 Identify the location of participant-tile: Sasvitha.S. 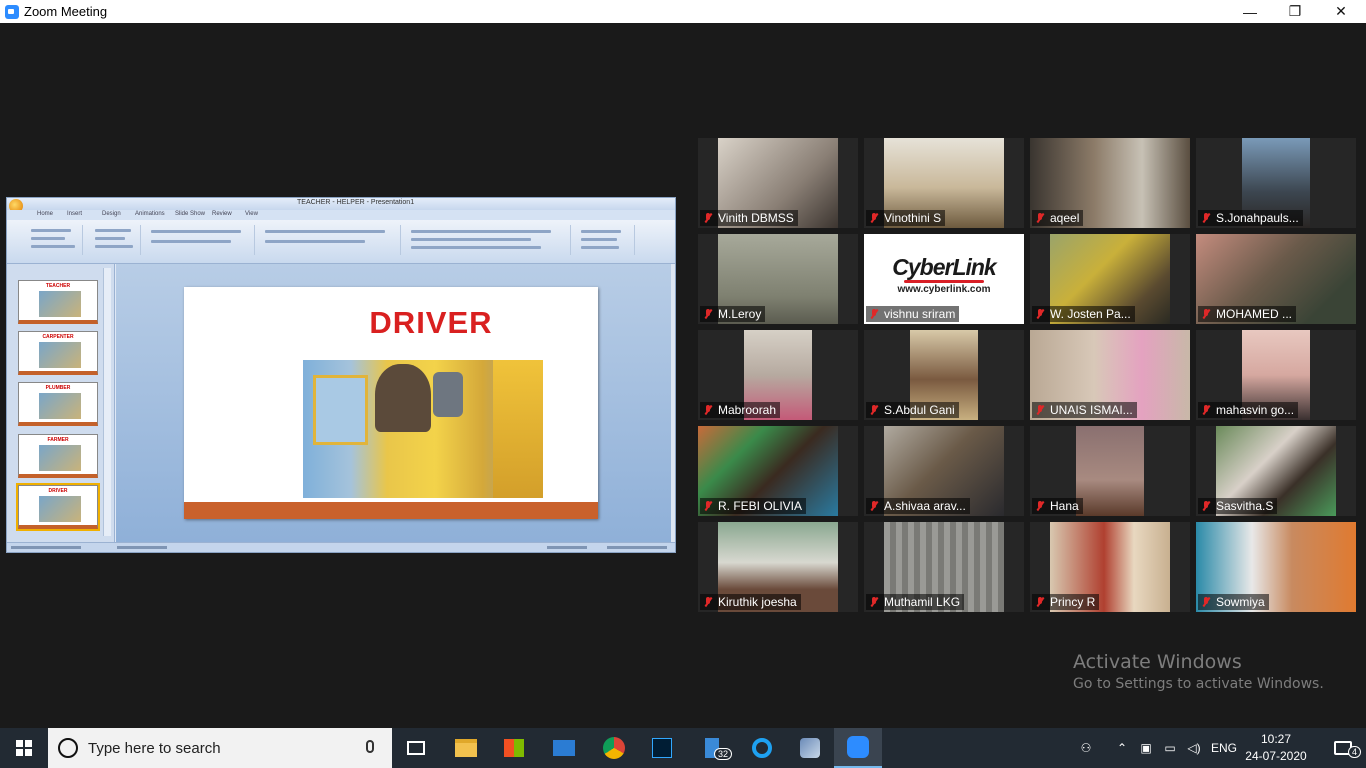
(1276, 471).